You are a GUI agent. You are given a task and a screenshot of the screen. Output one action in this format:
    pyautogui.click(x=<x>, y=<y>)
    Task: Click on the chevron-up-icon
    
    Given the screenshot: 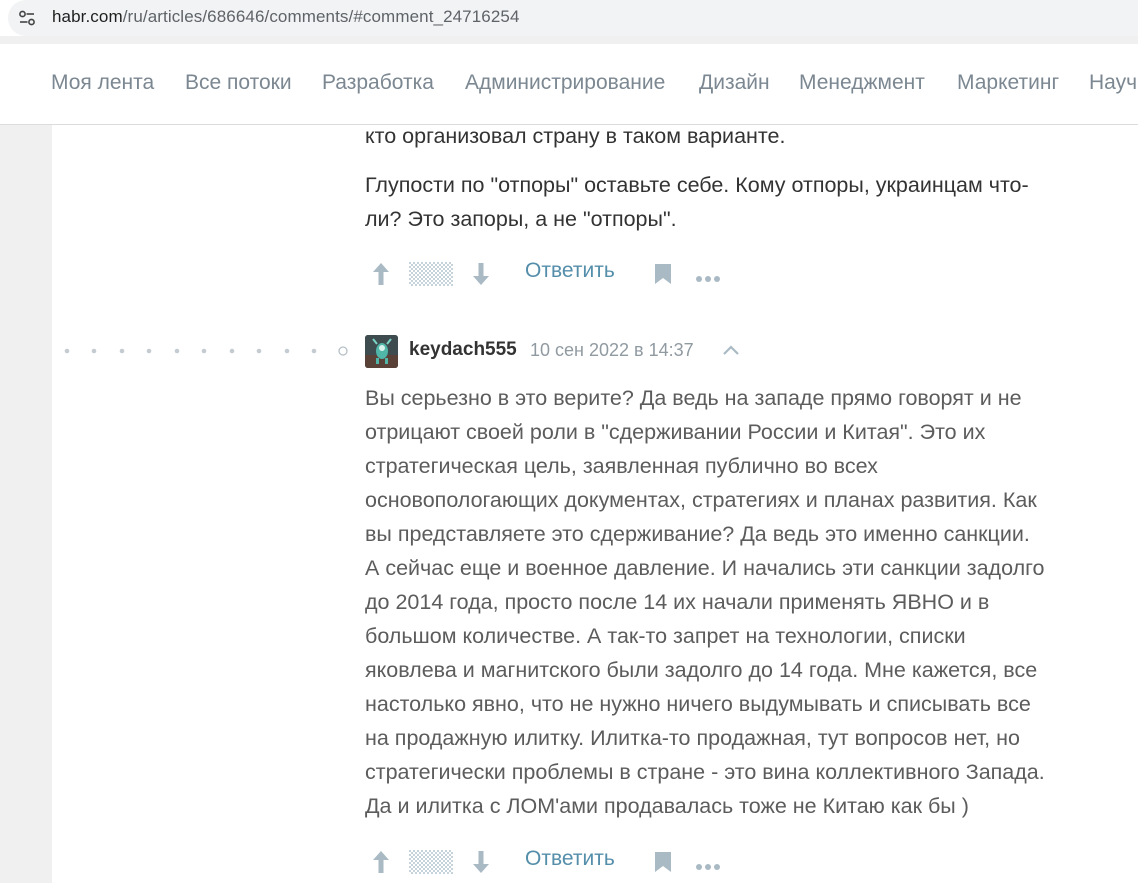 What is the action you would take?
    pyautogui.click(x=731, y=352)
    